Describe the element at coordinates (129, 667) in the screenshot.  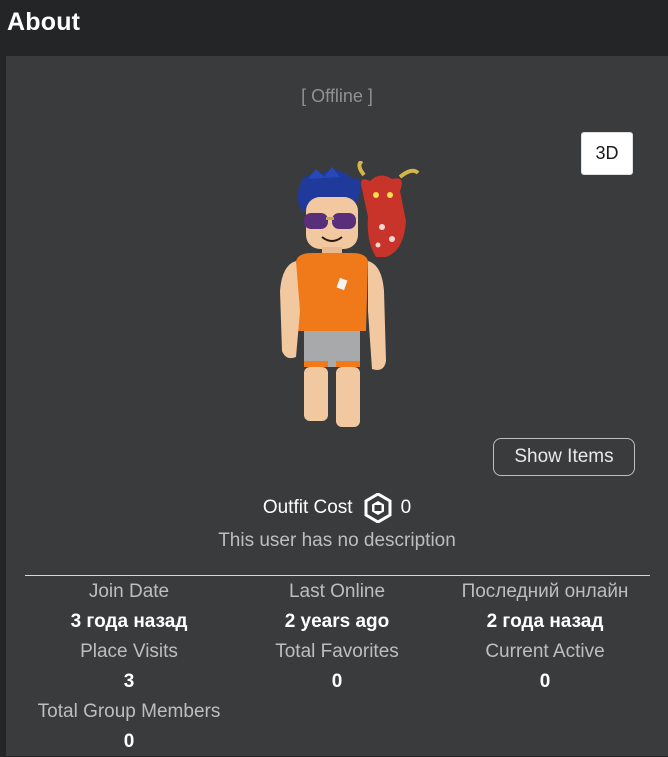
I see `stat-place-visits: Place Visits 3` at that location.